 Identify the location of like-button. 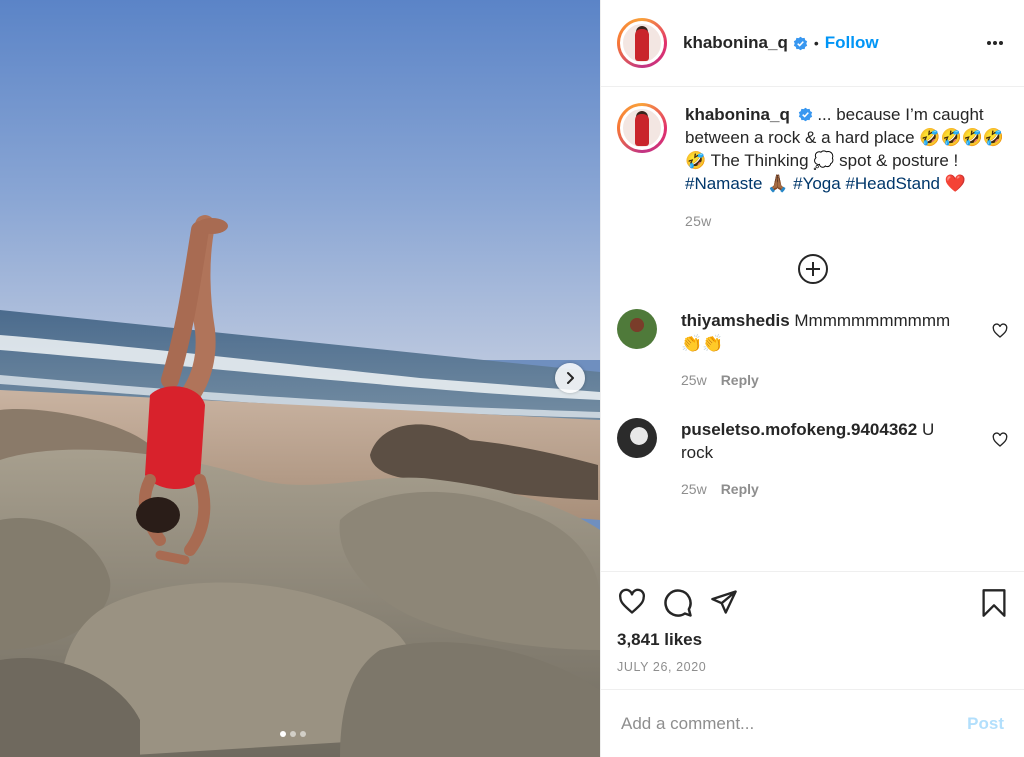
(632, 603).